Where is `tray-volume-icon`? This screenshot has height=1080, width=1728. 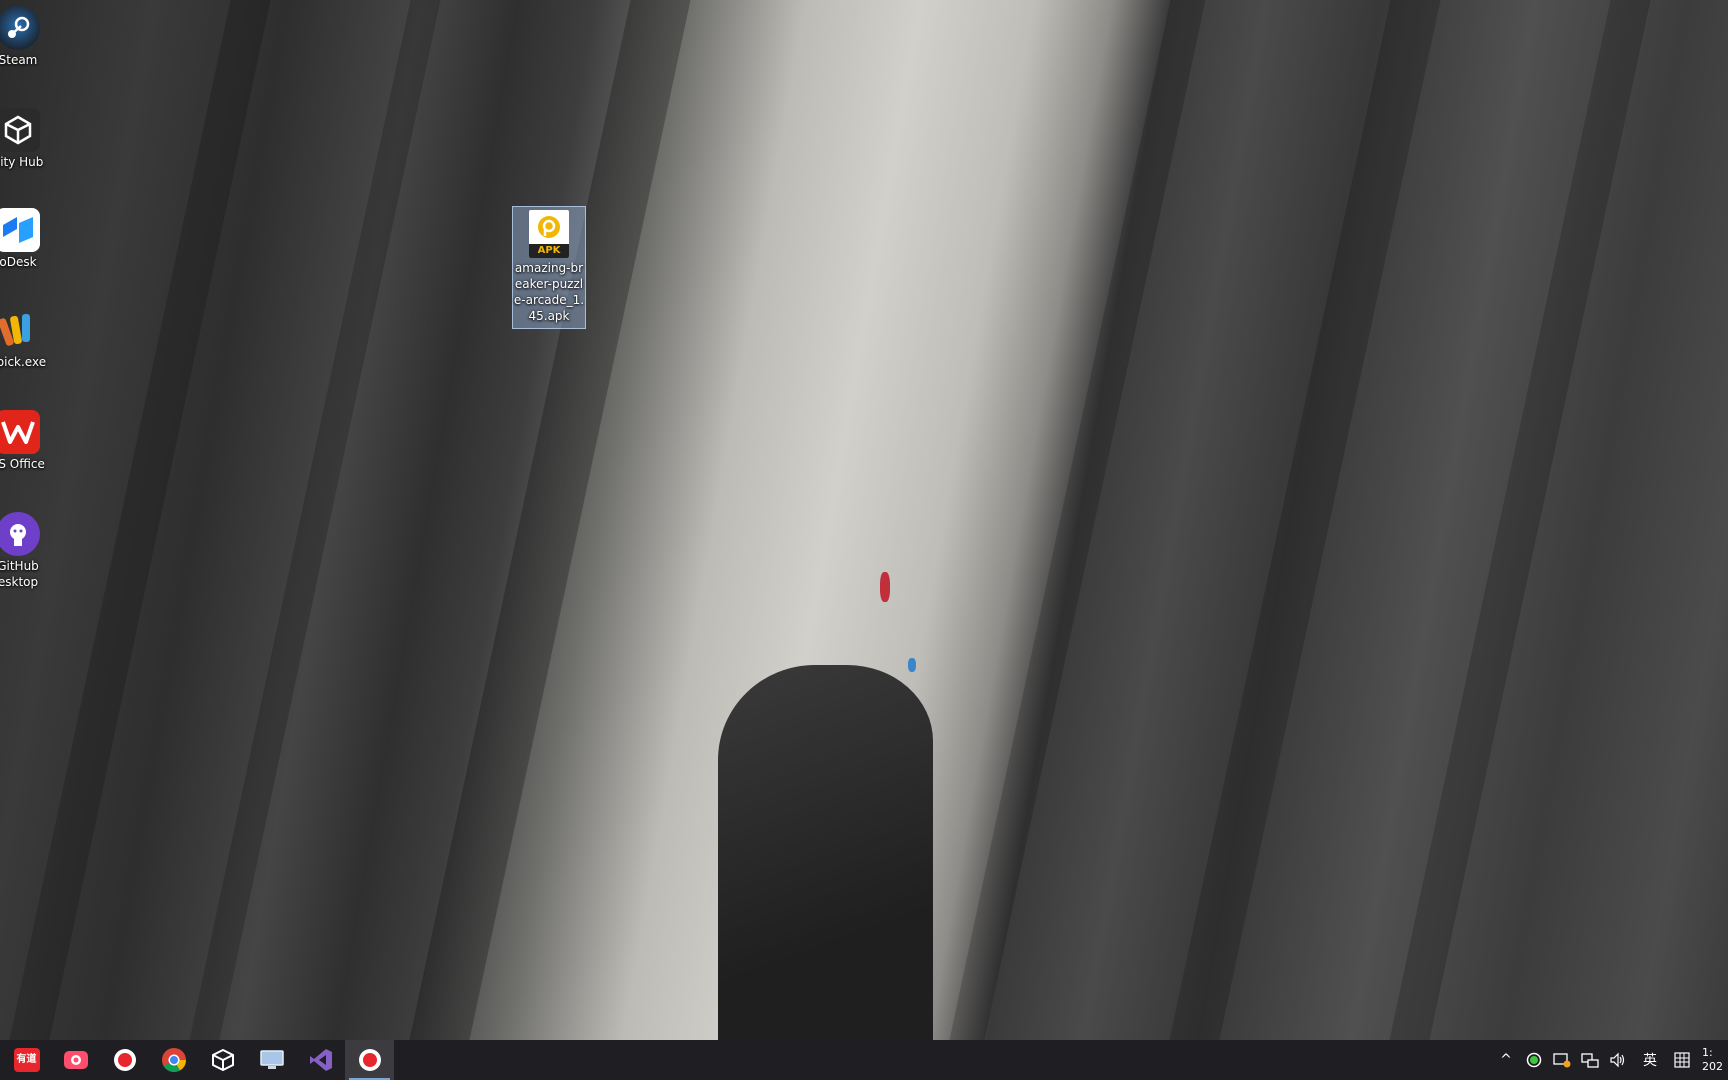 tray-volume-icon is located at coordinates (1618, 1060).